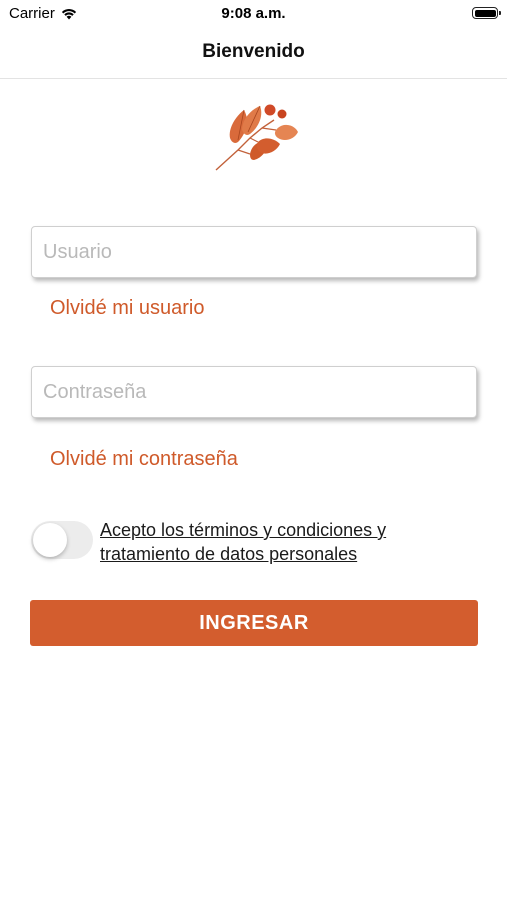 The image size is (507, 900). I want to click on toggle-knob, so click(50, 540).